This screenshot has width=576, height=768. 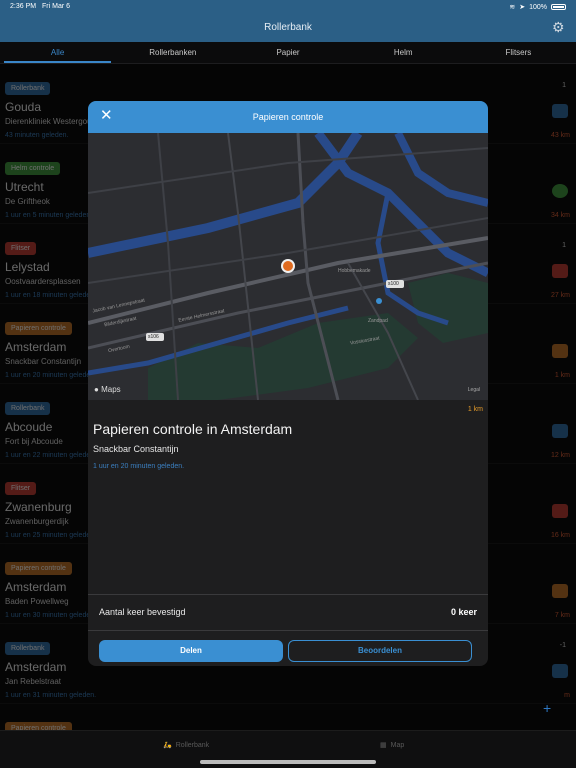 I want to click on share-button: Delen, so click(x=191, y=651).